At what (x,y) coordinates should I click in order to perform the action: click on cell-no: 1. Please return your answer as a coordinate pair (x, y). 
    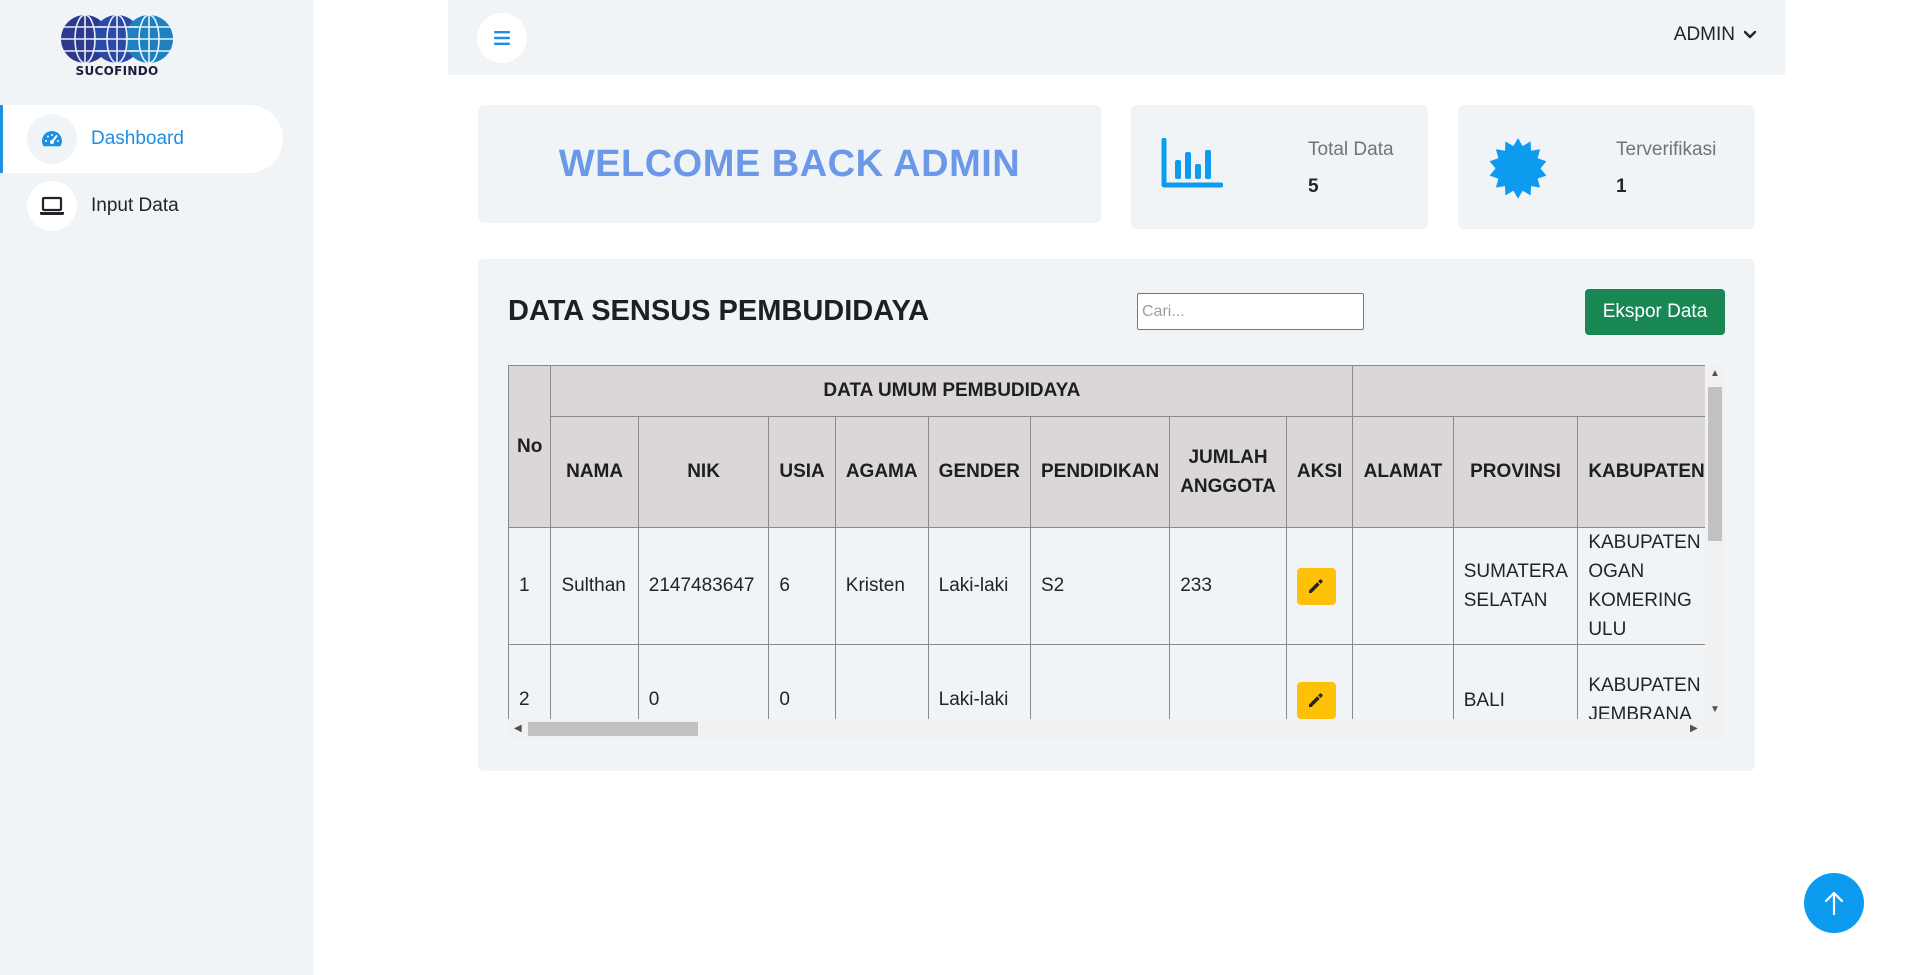
    Looking at the image, I should click on (530, 586).